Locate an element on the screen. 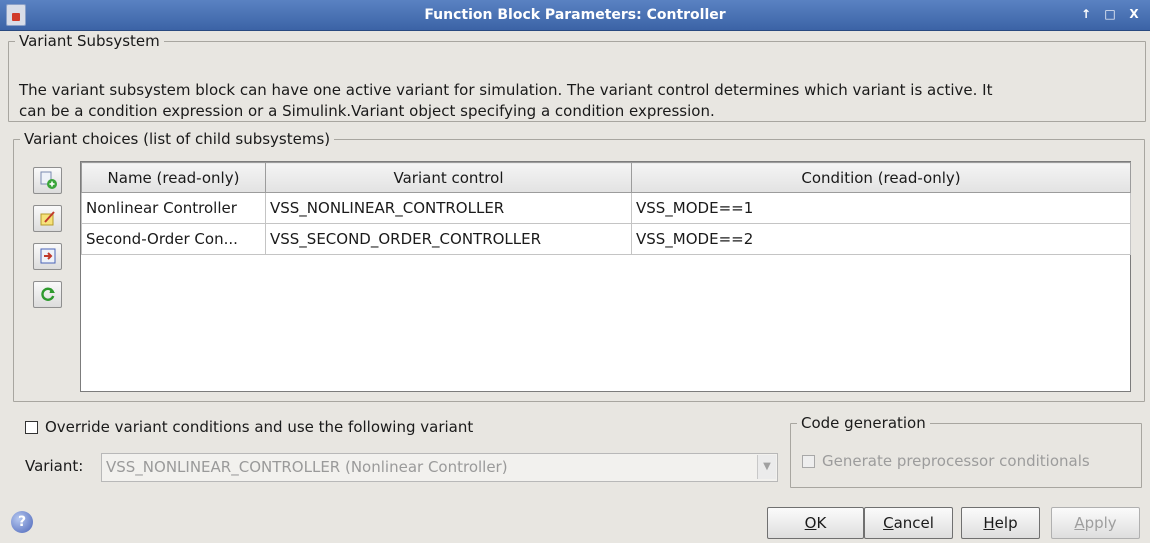  ok-button: OK is located at coordinates (815, 523).